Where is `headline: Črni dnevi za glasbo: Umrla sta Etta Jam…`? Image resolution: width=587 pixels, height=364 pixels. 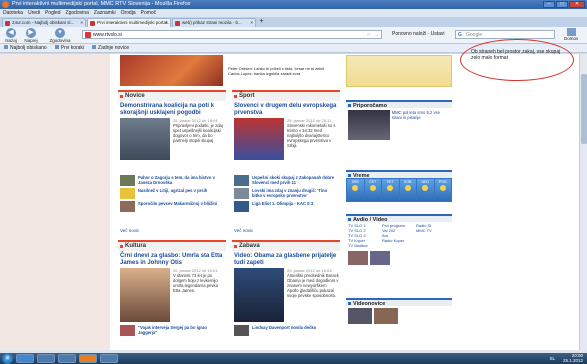 headline: Črni dnevi za glasbo: Umrla sta Etta Jam… is located at coordinates (172, 259).